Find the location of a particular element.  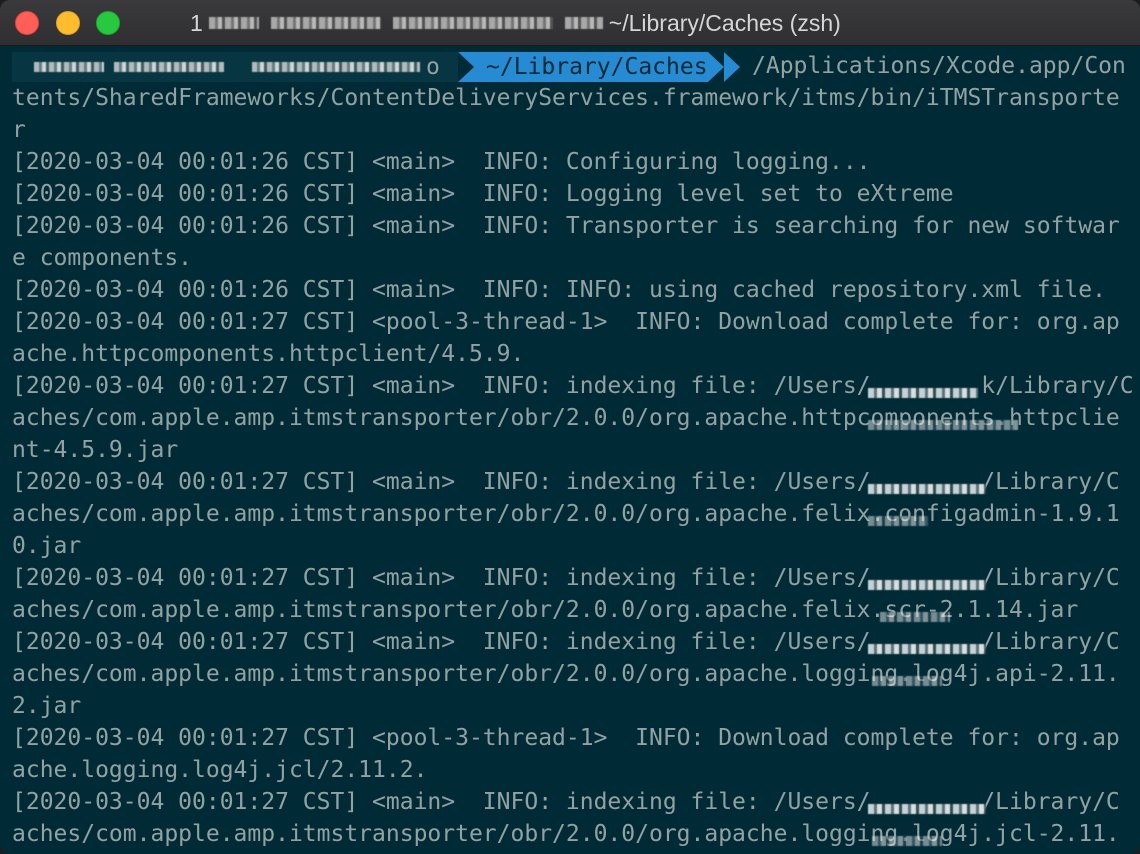

zoom-button is located at coordinates (108, 23).